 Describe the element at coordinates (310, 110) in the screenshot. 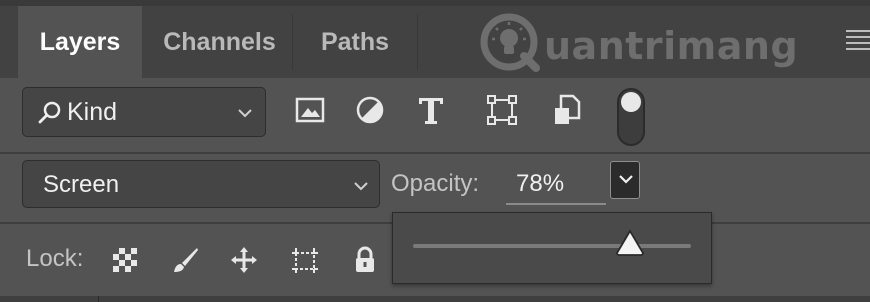

I see `image-filter-icon` at that location.